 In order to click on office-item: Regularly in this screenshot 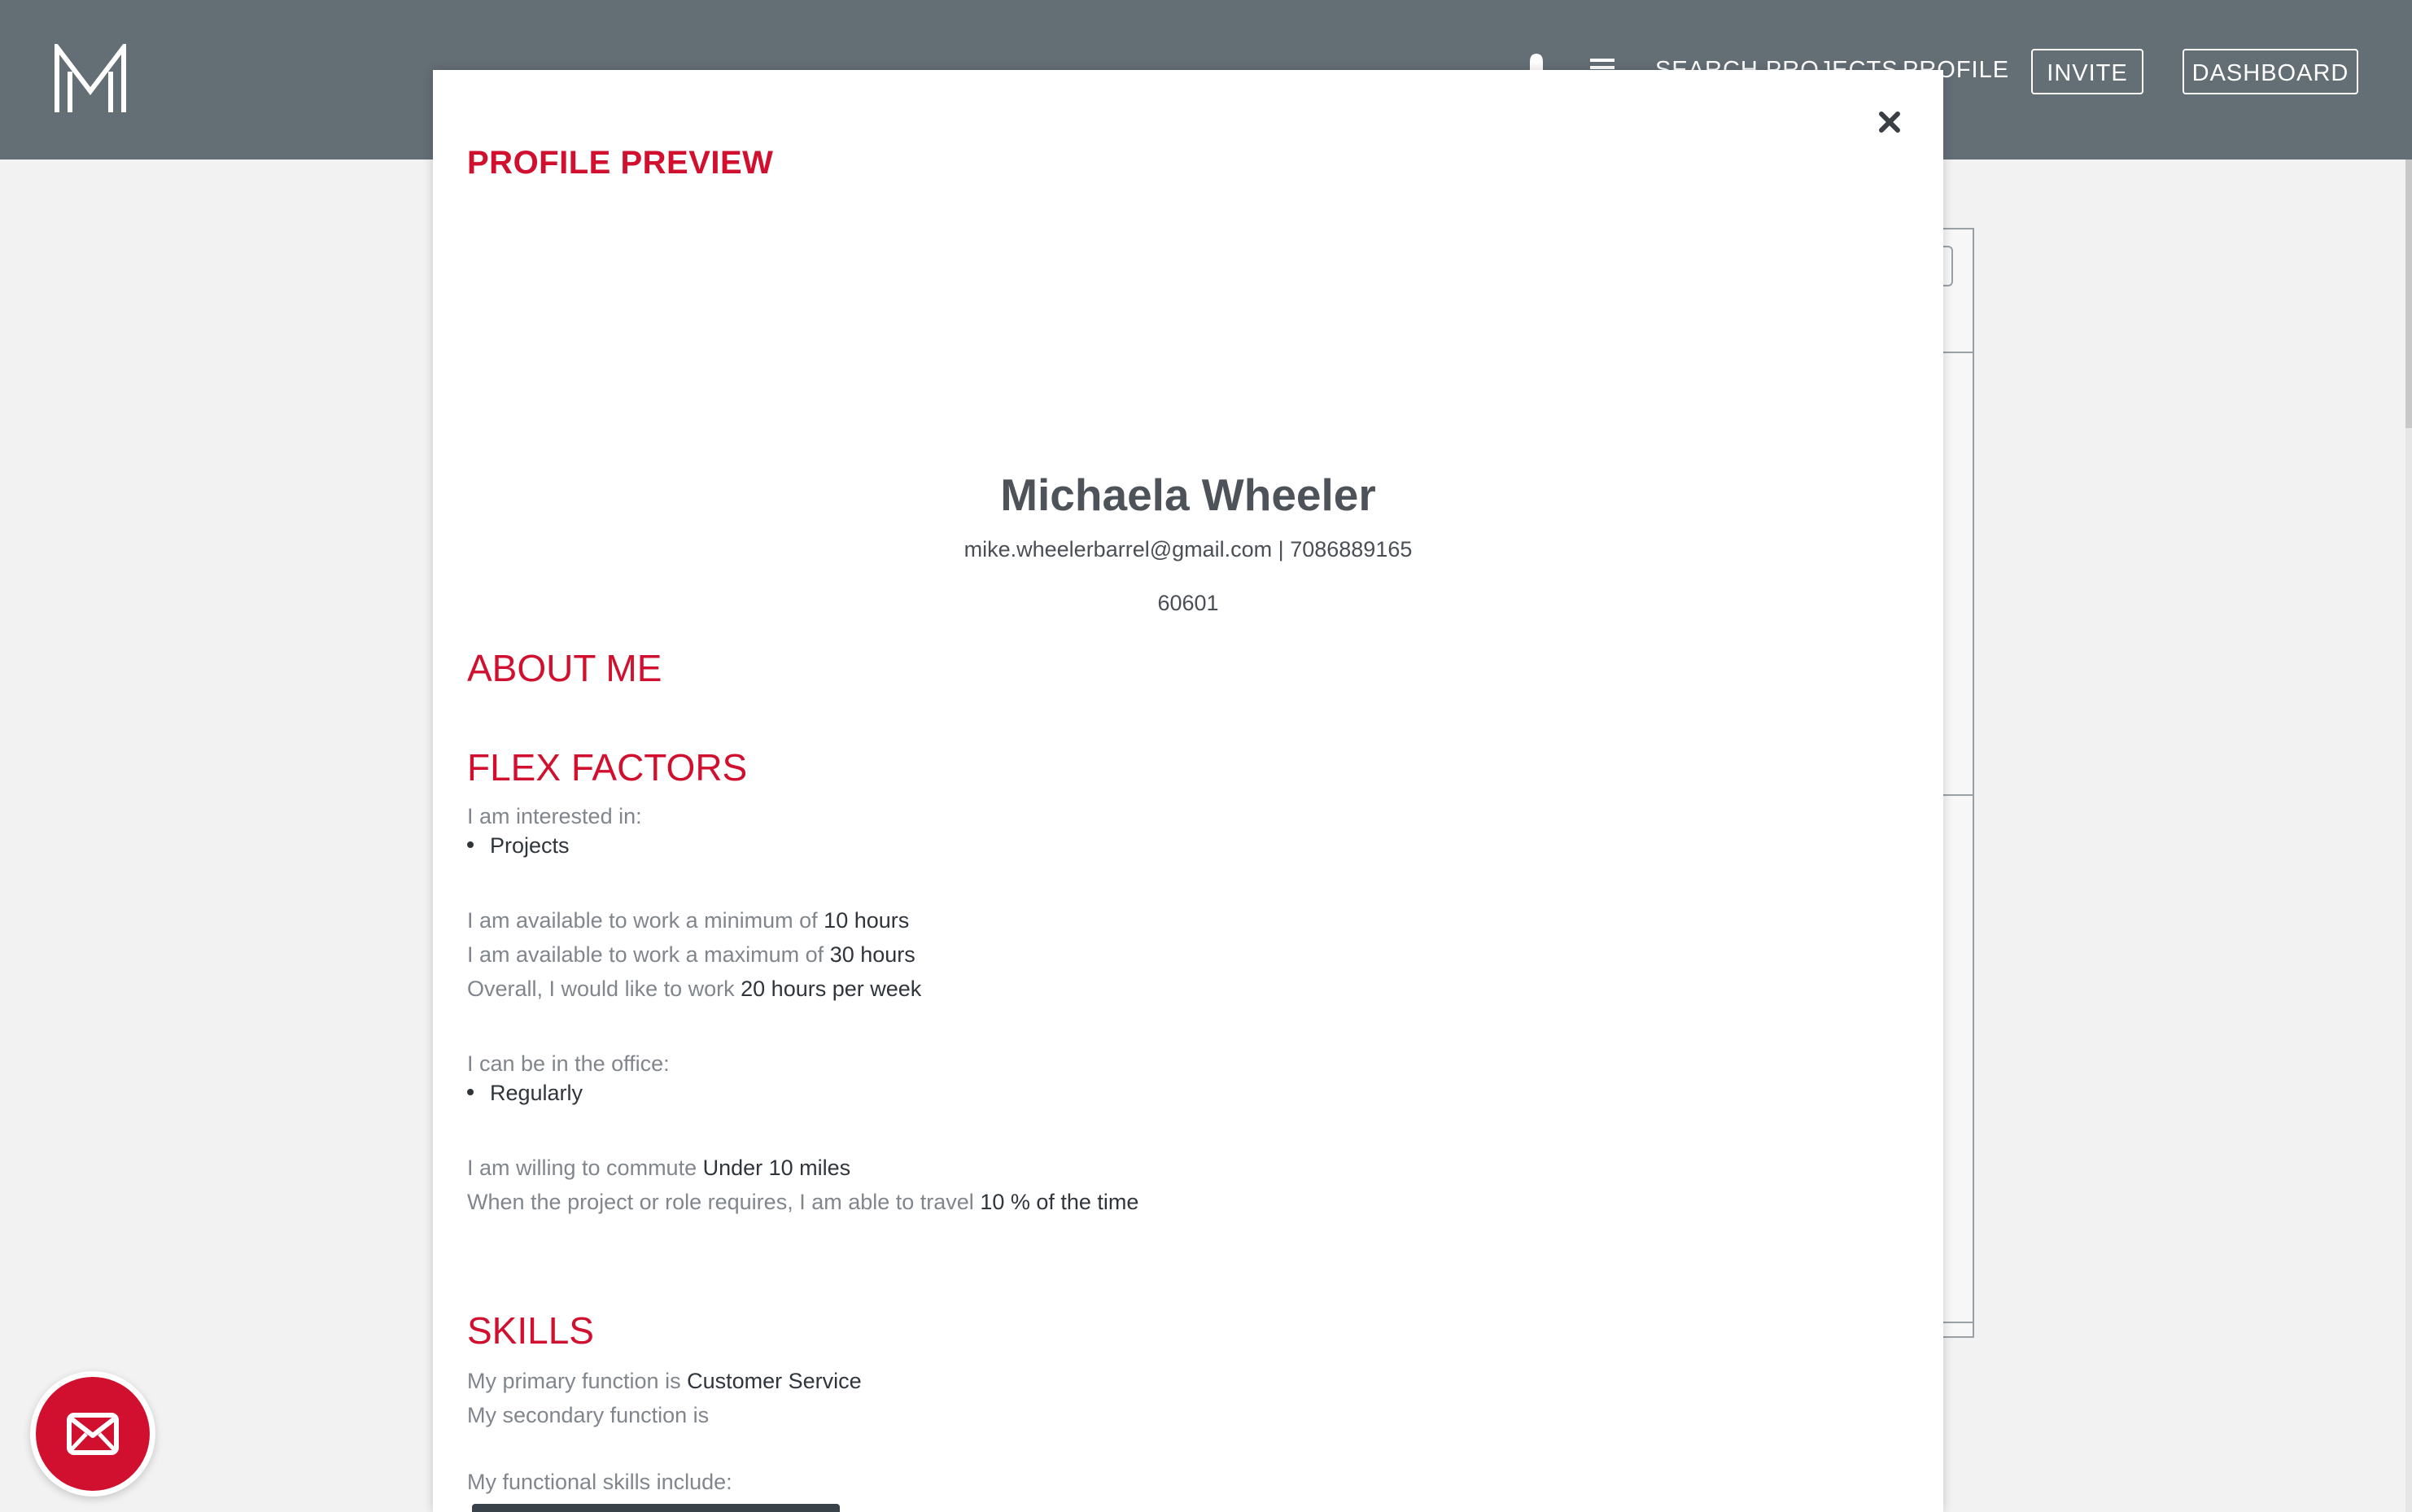, I will do `click(536, 1093)`.